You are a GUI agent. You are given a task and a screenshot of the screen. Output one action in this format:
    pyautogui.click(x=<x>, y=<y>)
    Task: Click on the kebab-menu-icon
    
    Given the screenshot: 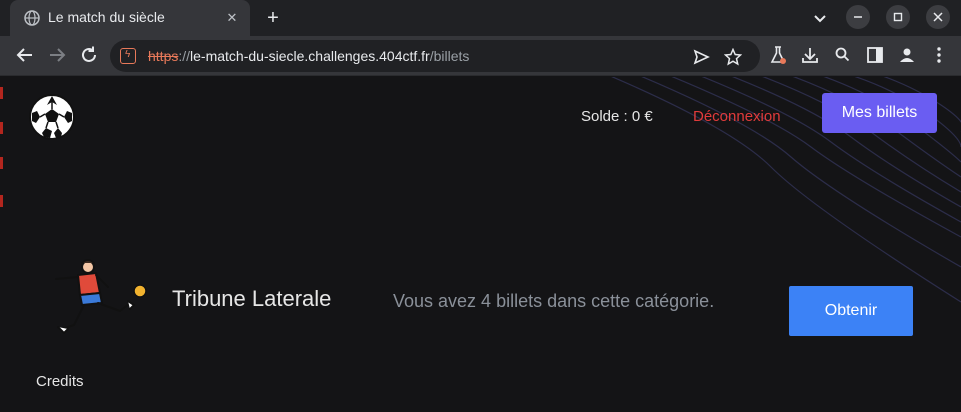 What is the action you would take?
    pyautogui.click(x=939, y=55)
    